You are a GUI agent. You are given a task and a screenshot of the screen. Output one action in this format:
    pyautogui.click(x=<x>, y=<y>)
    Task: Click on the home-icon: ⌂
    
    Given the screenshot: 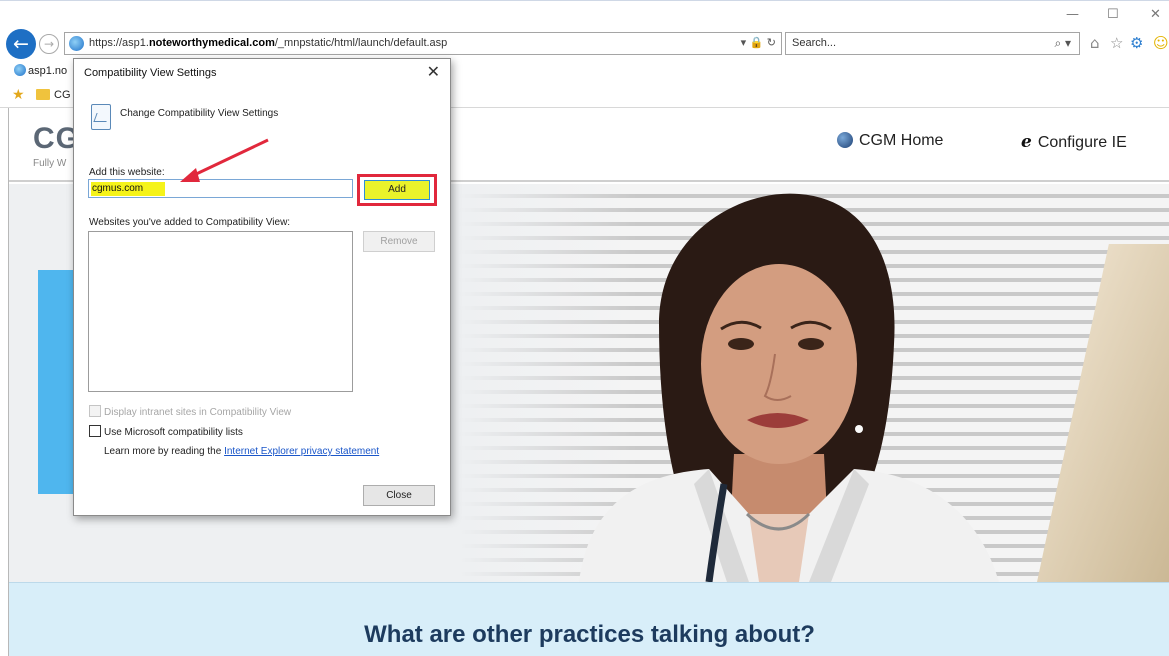 What is the action you would take?
    pyautogui.click(x=1095, y=43)
    